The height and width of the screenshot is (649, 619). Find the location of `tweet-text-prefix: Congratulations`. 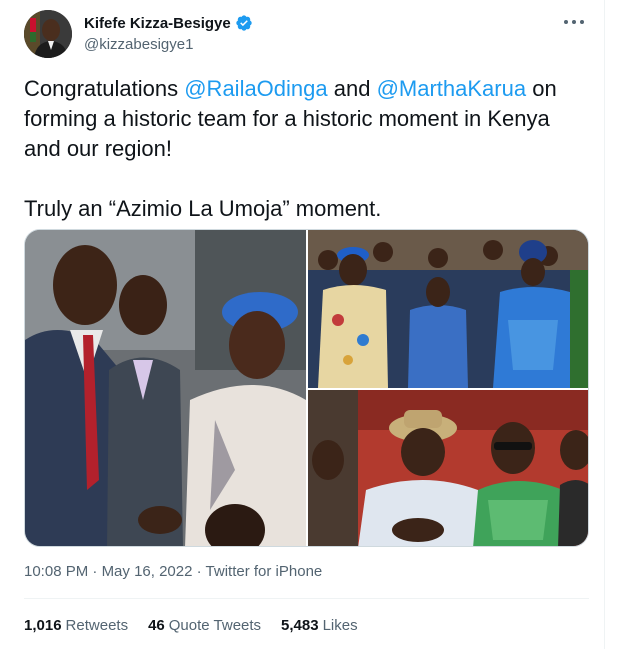

tweet-text-prefix: Congratulations is located at coordinates (104, 88).